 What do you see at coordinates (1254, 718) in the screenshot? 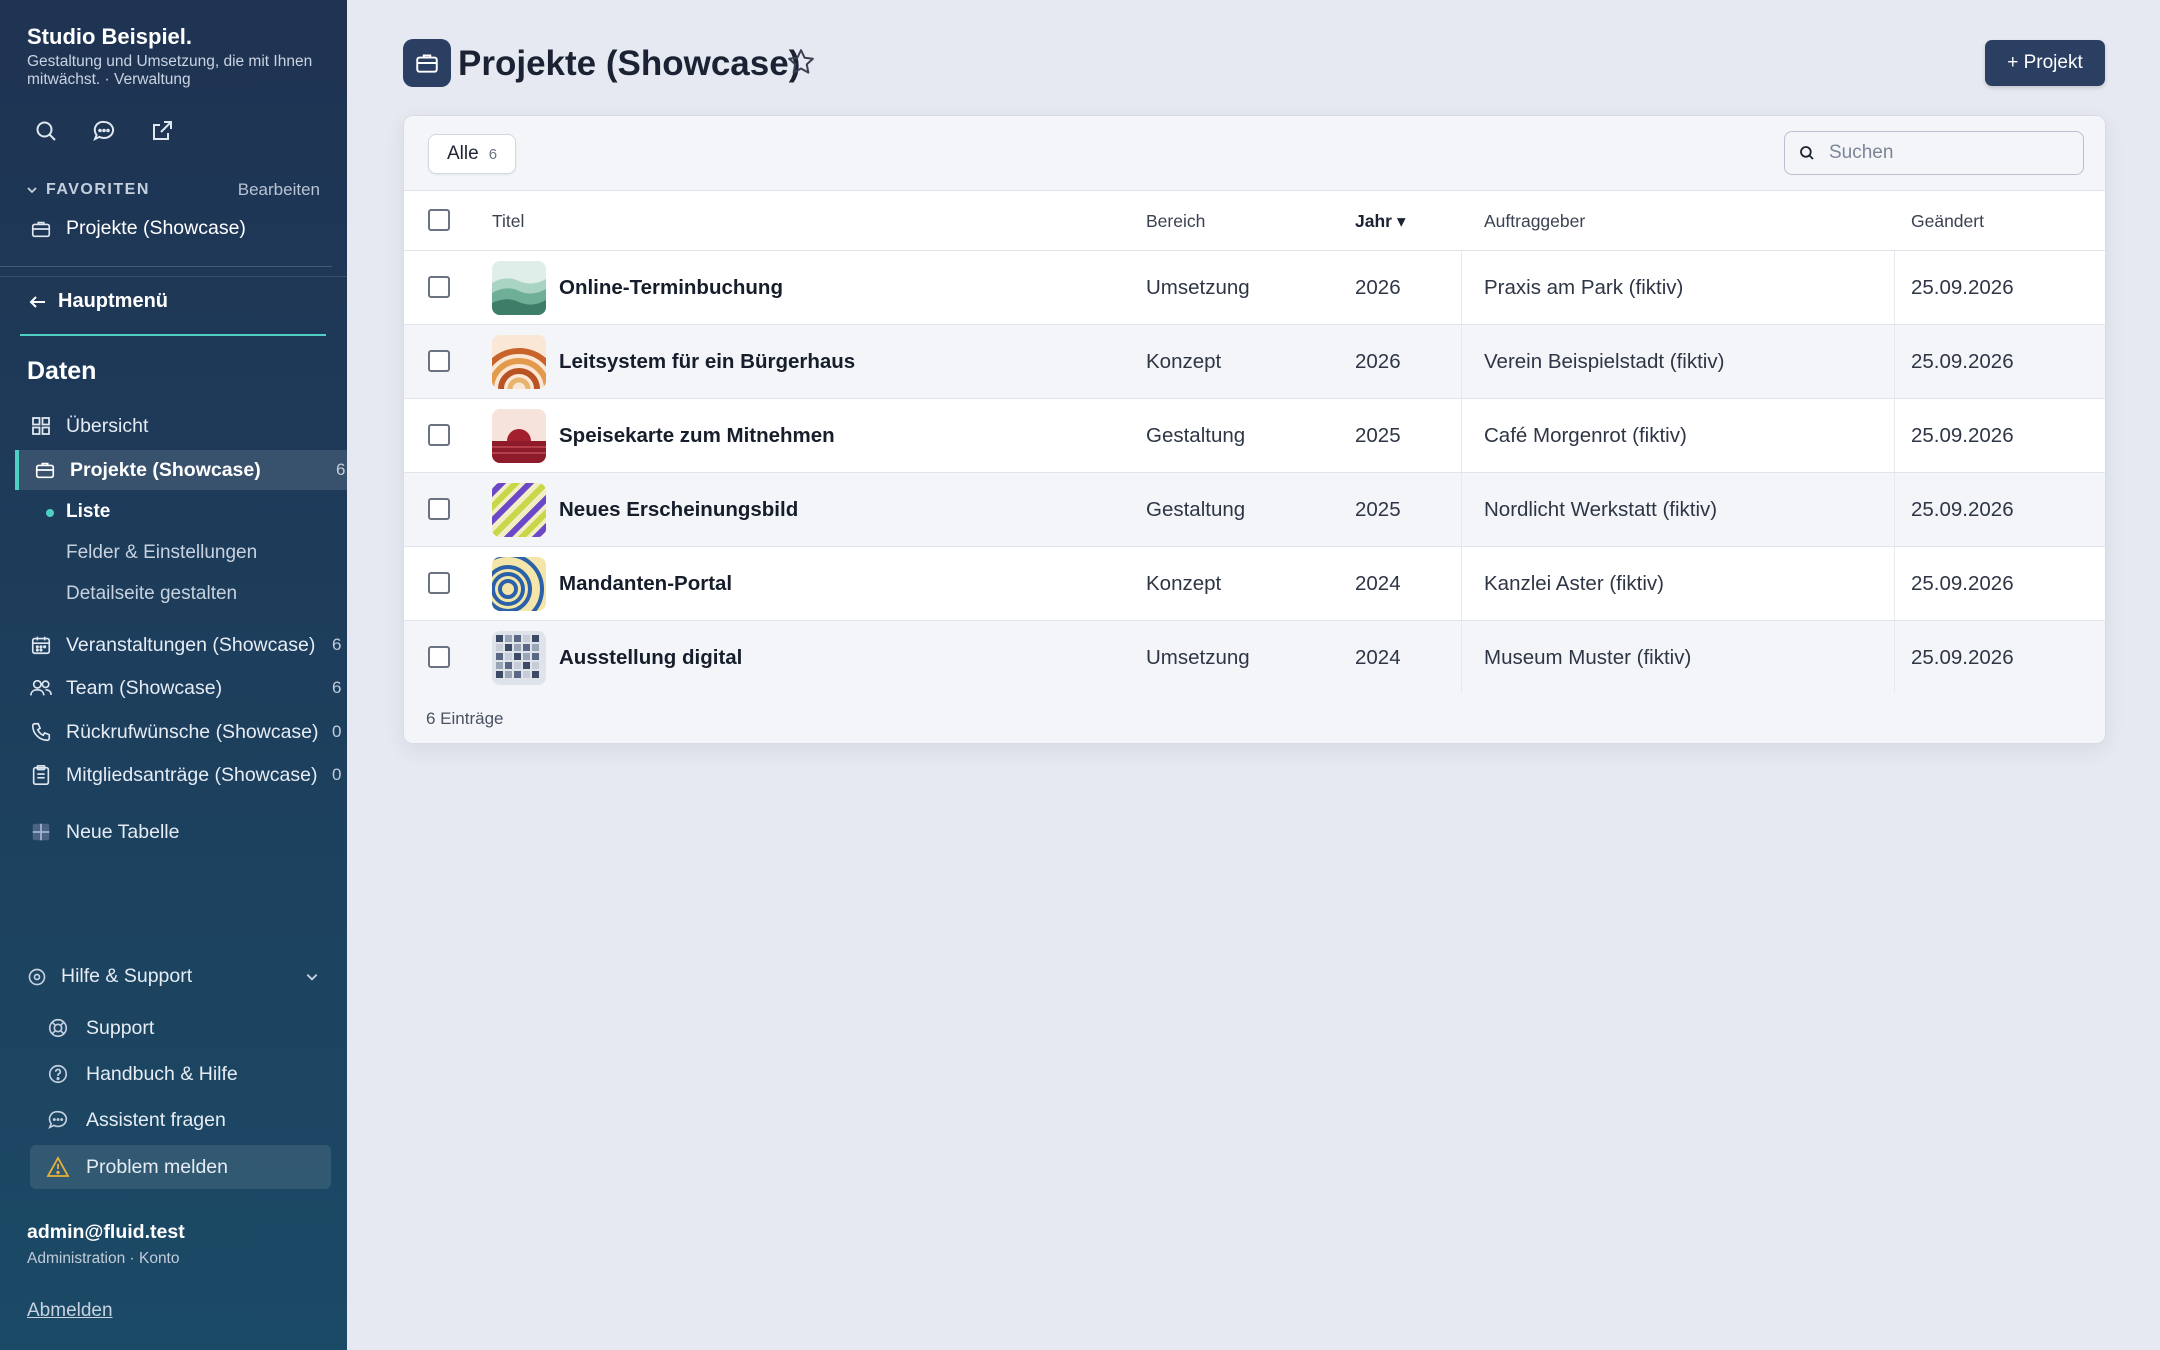
I see `table-footer: 6 Einträge` at bounding box center [1254, 718].